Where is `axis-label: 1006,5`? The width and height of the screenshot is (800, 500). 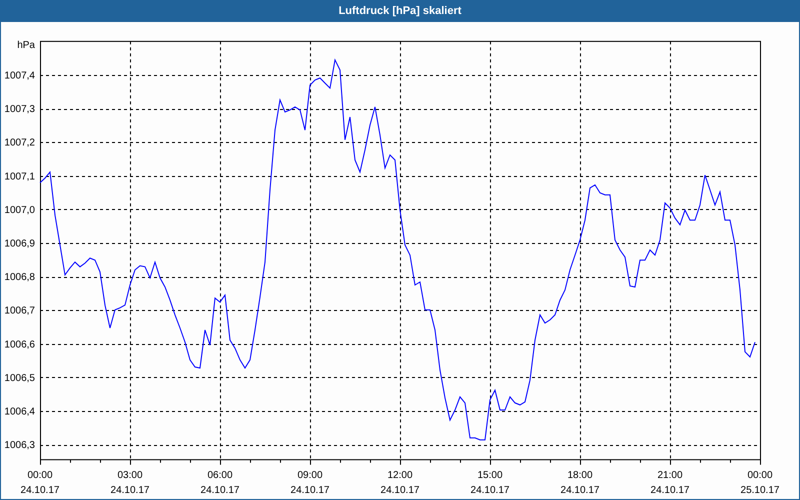
axis-label: 1006,5 is located at coordinates (19, 378).